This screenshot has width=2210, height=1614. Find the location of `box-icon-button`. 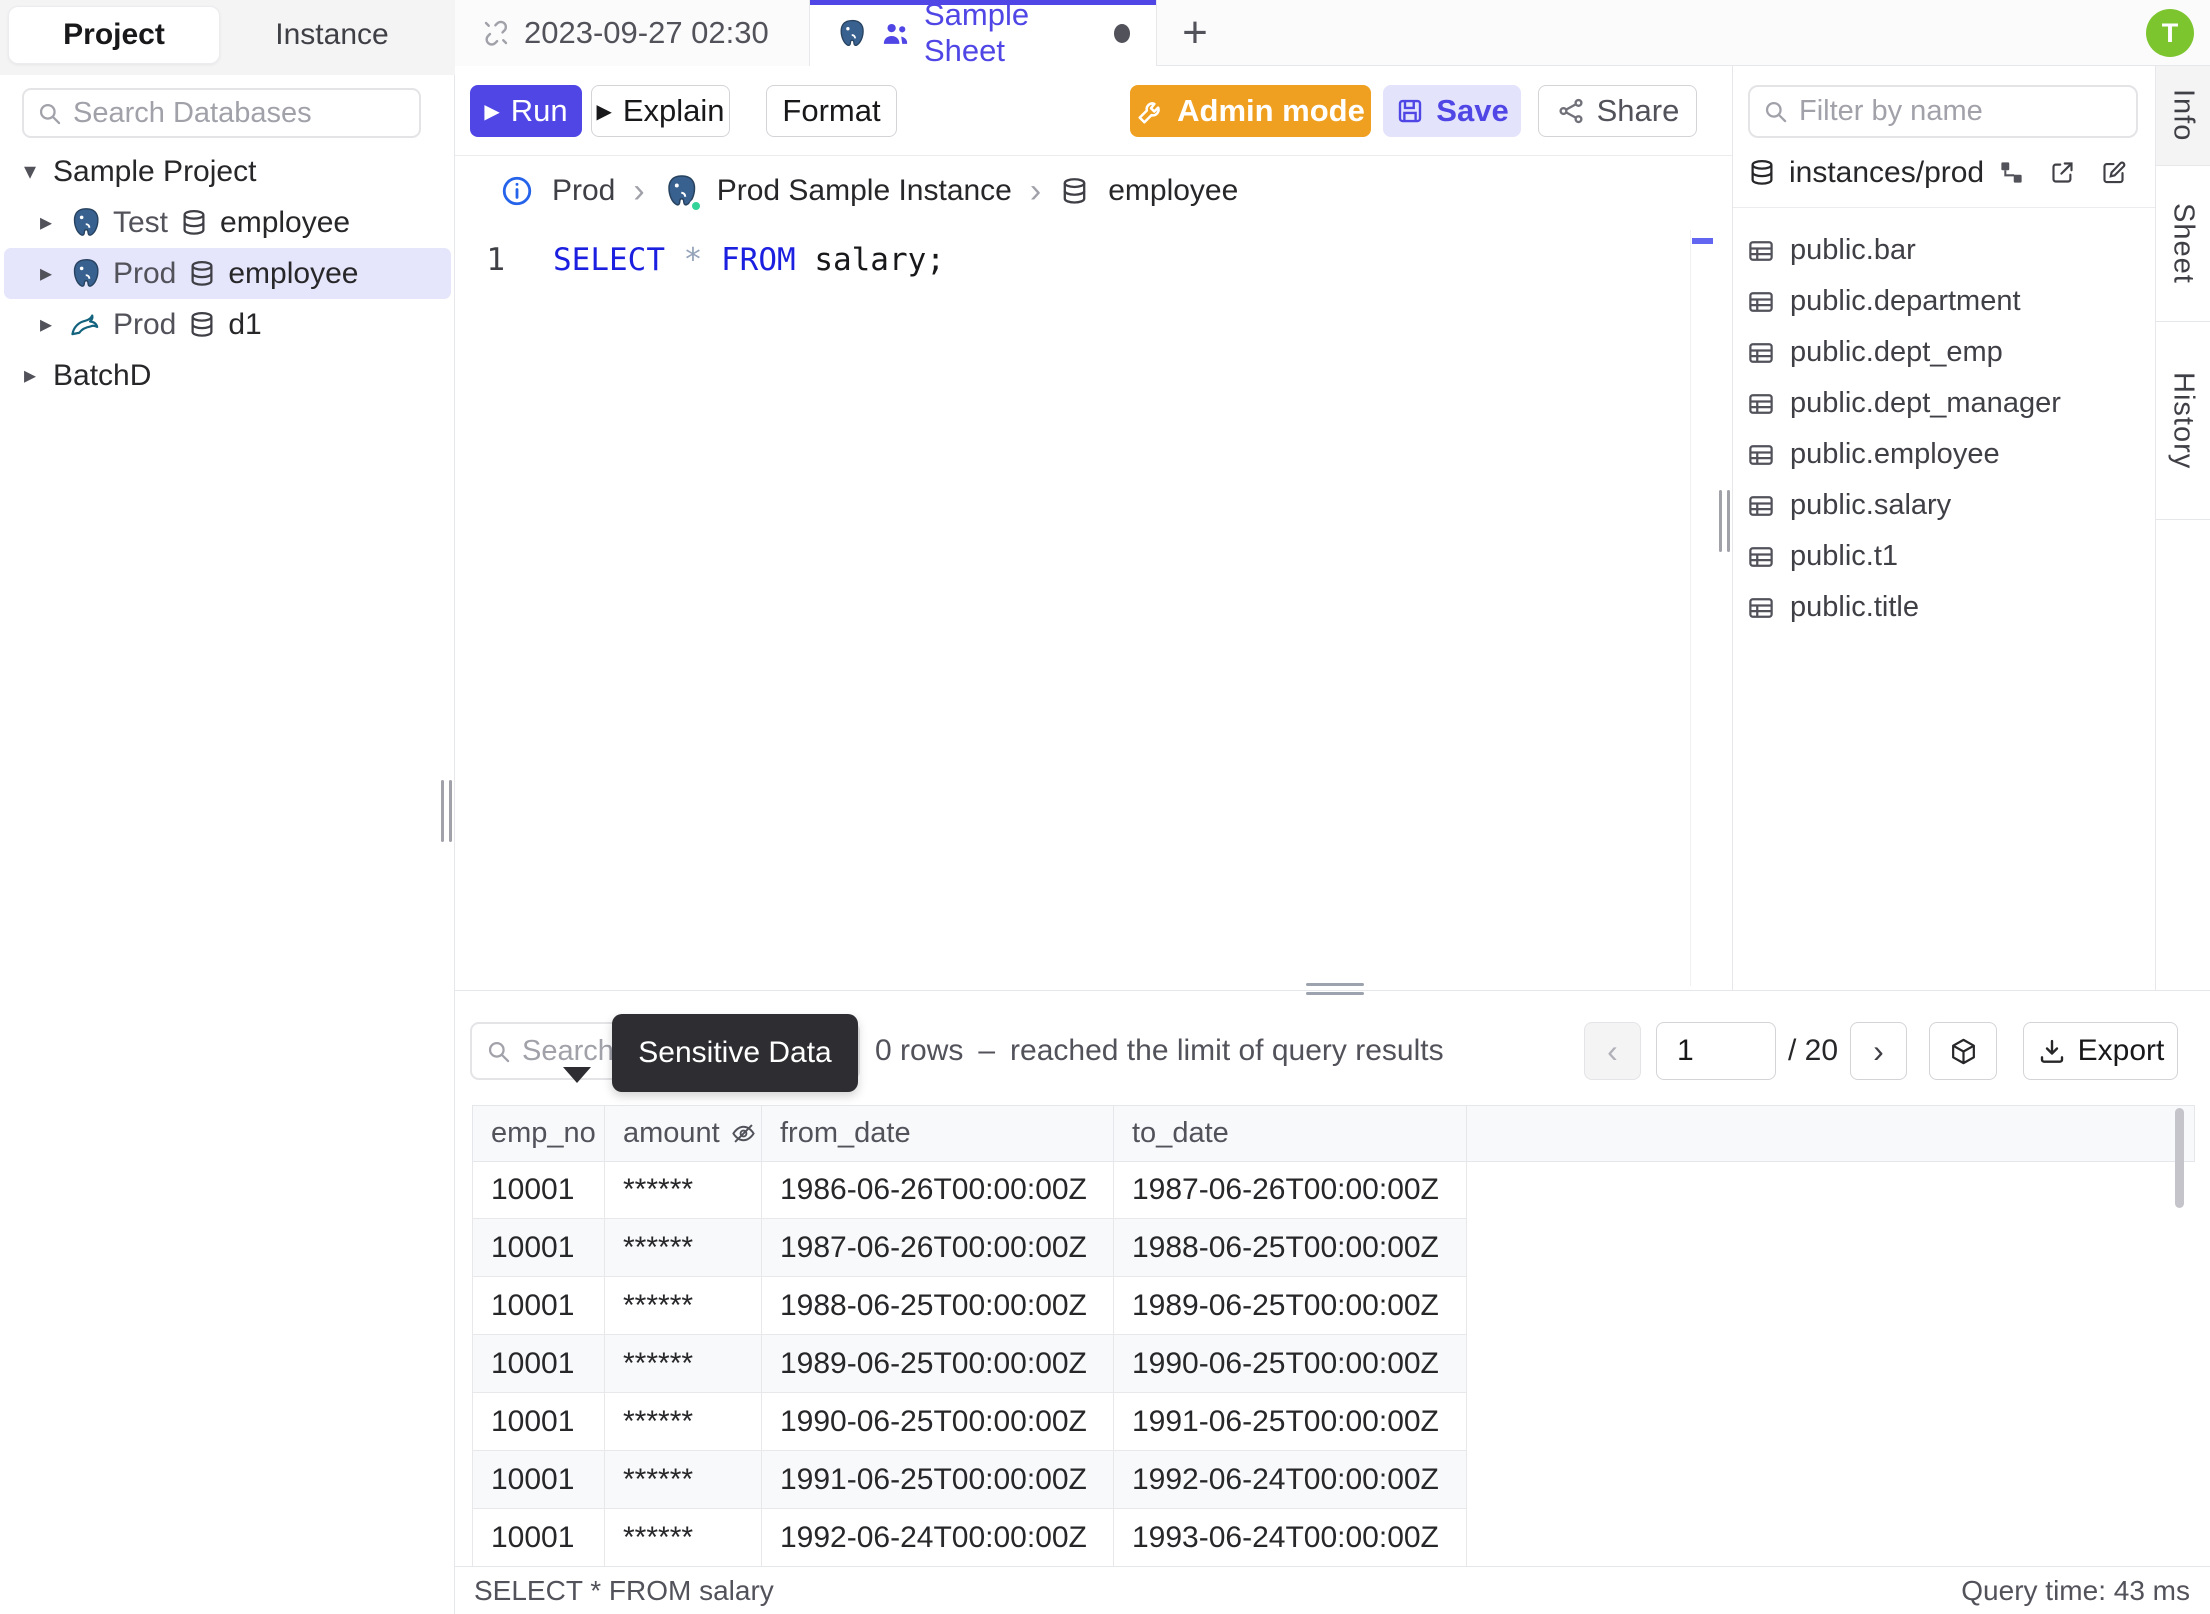

box-icon-button is located at coordinates (1963, 1051).